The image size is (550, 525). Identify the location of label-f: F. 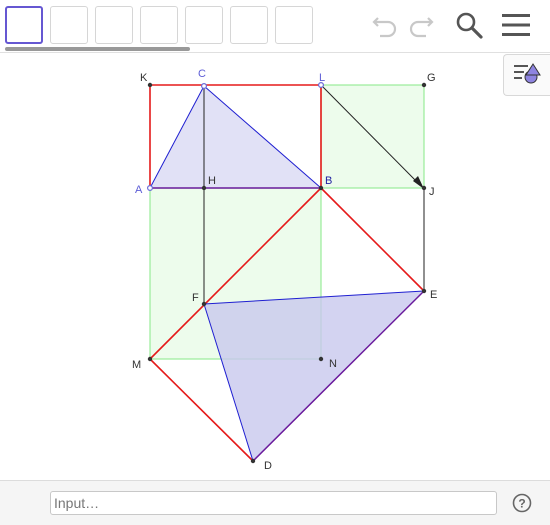
(195, 298).